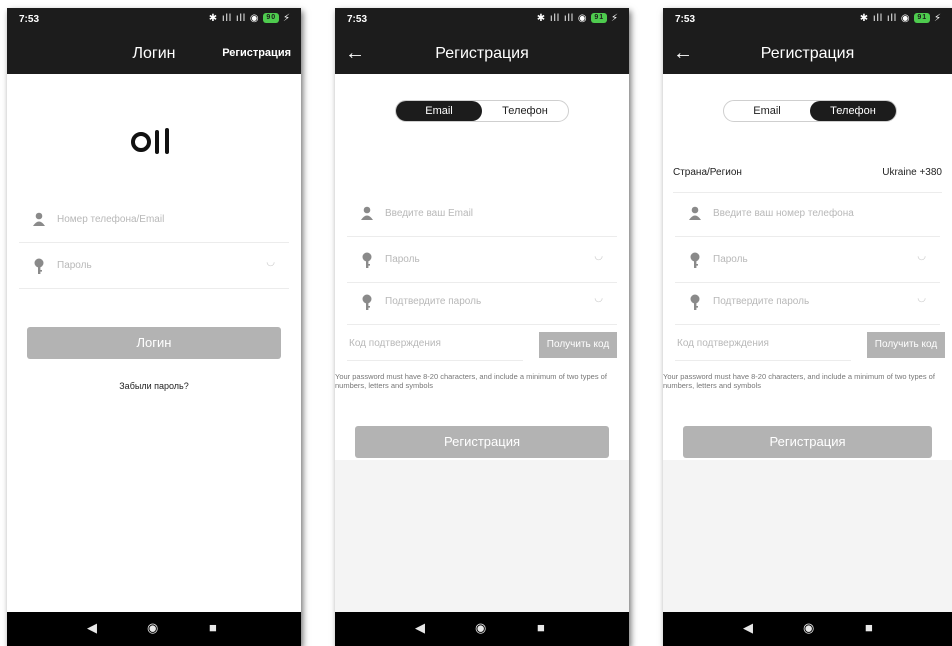  What do you see at coordinates (154, 343) in the screenshot?
I see `login-button: Логин` at bounding box center [154, 343].